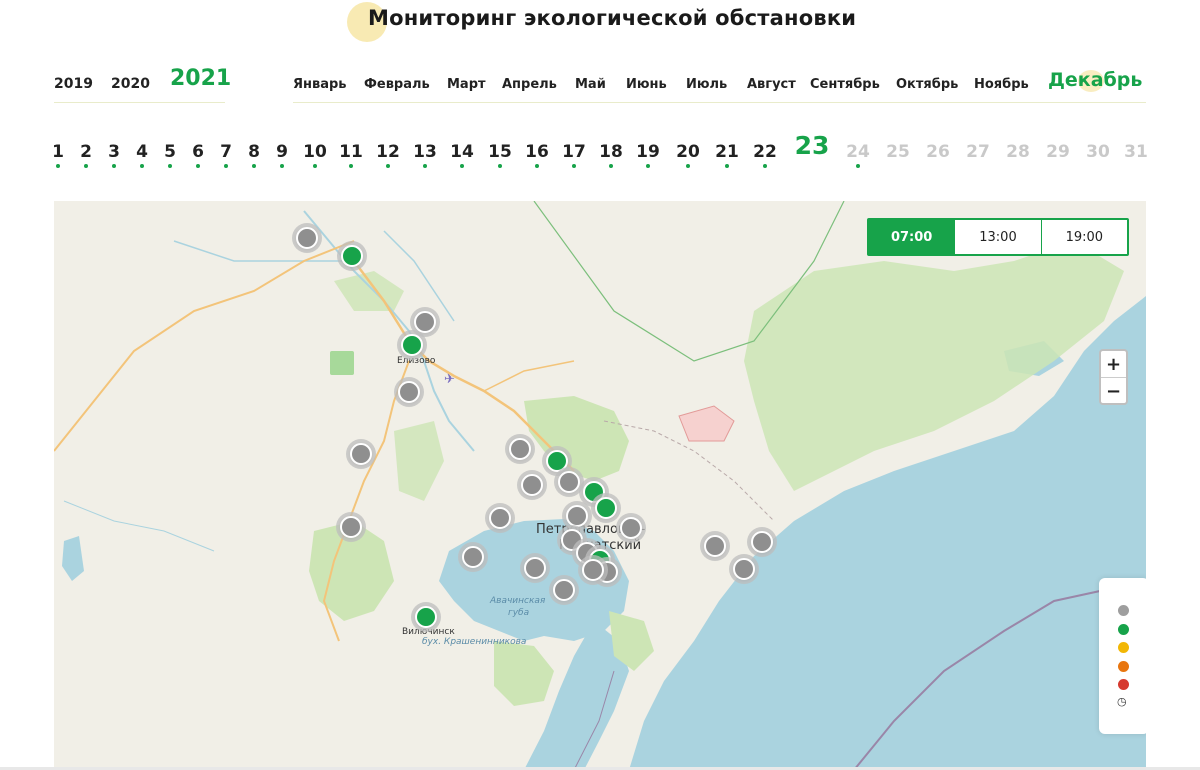 The height and width of the screenshot is (770, 1200). Describe the element at coordinates (927, 84) in the screenshot. I see `month-october: Октябрь` at that location.